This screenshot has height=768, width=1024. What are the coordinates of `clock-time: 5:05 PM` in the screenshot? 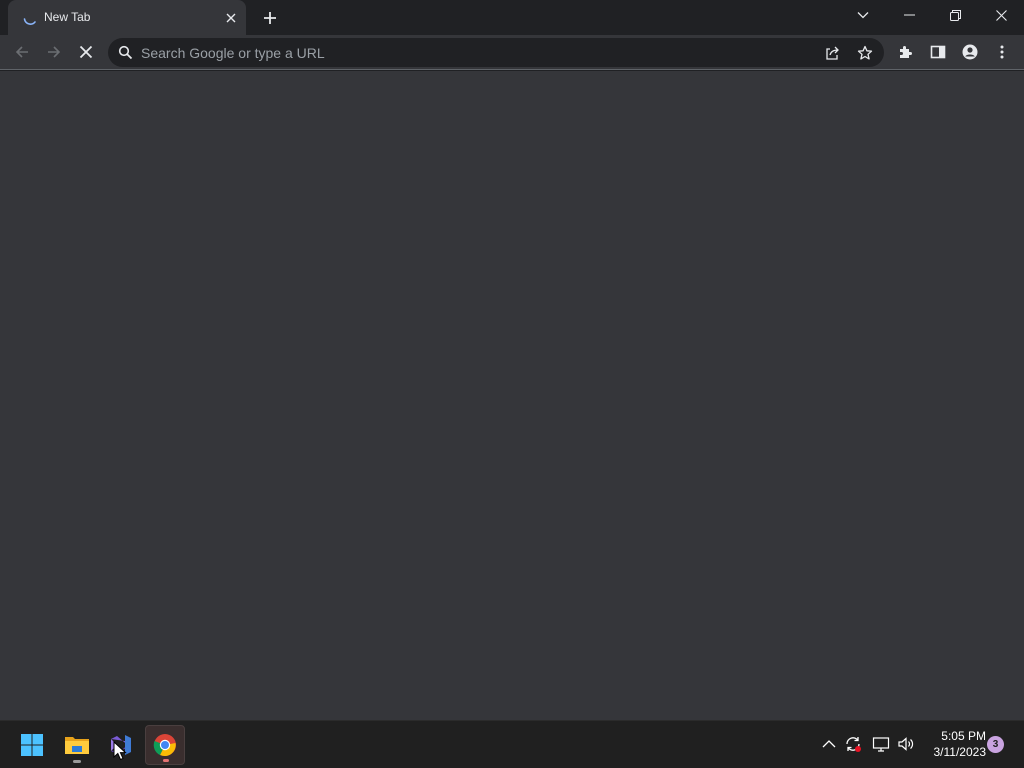 It's located at (963, 736).